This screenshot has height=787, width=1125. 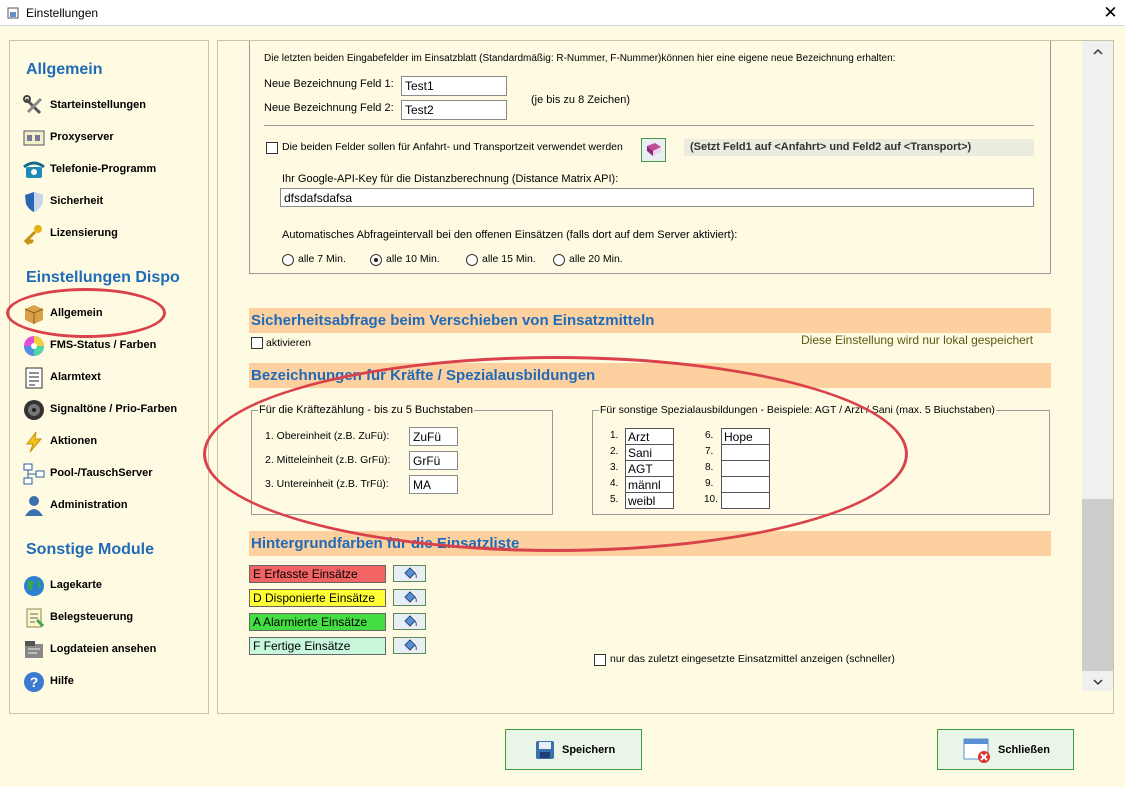 I want to click on sidebar-item-lagekarte: Lagekarte, so click(x=112, y=586).